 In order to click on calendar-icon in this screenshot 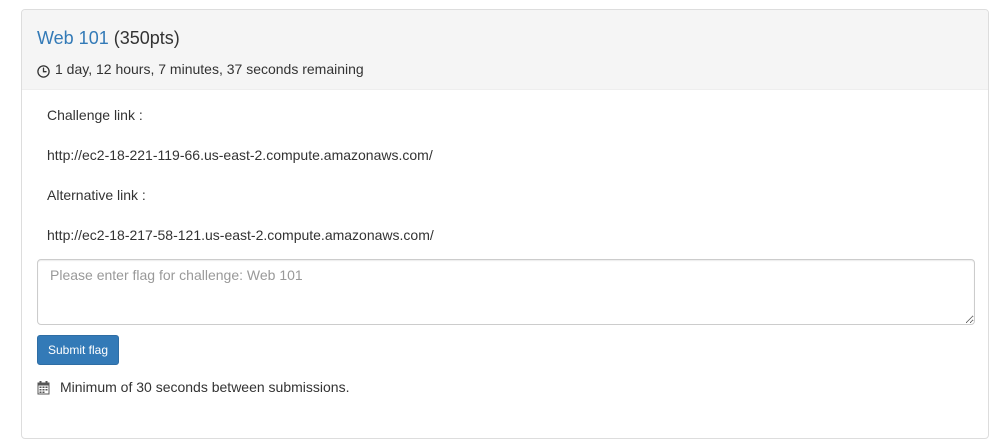, I will do `click(43, 387)`.